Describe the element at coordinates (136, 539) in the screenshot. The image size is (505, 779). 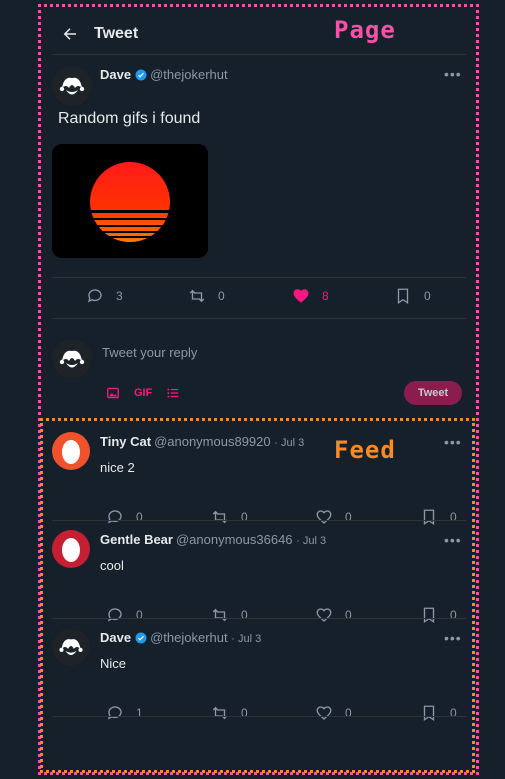
I see `author-name: Gentle Bear` at that location.